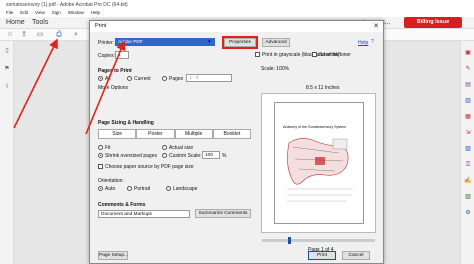 This screenshot has width=474, height=264. I want to click on annotation-arrows, so click(69, 86).